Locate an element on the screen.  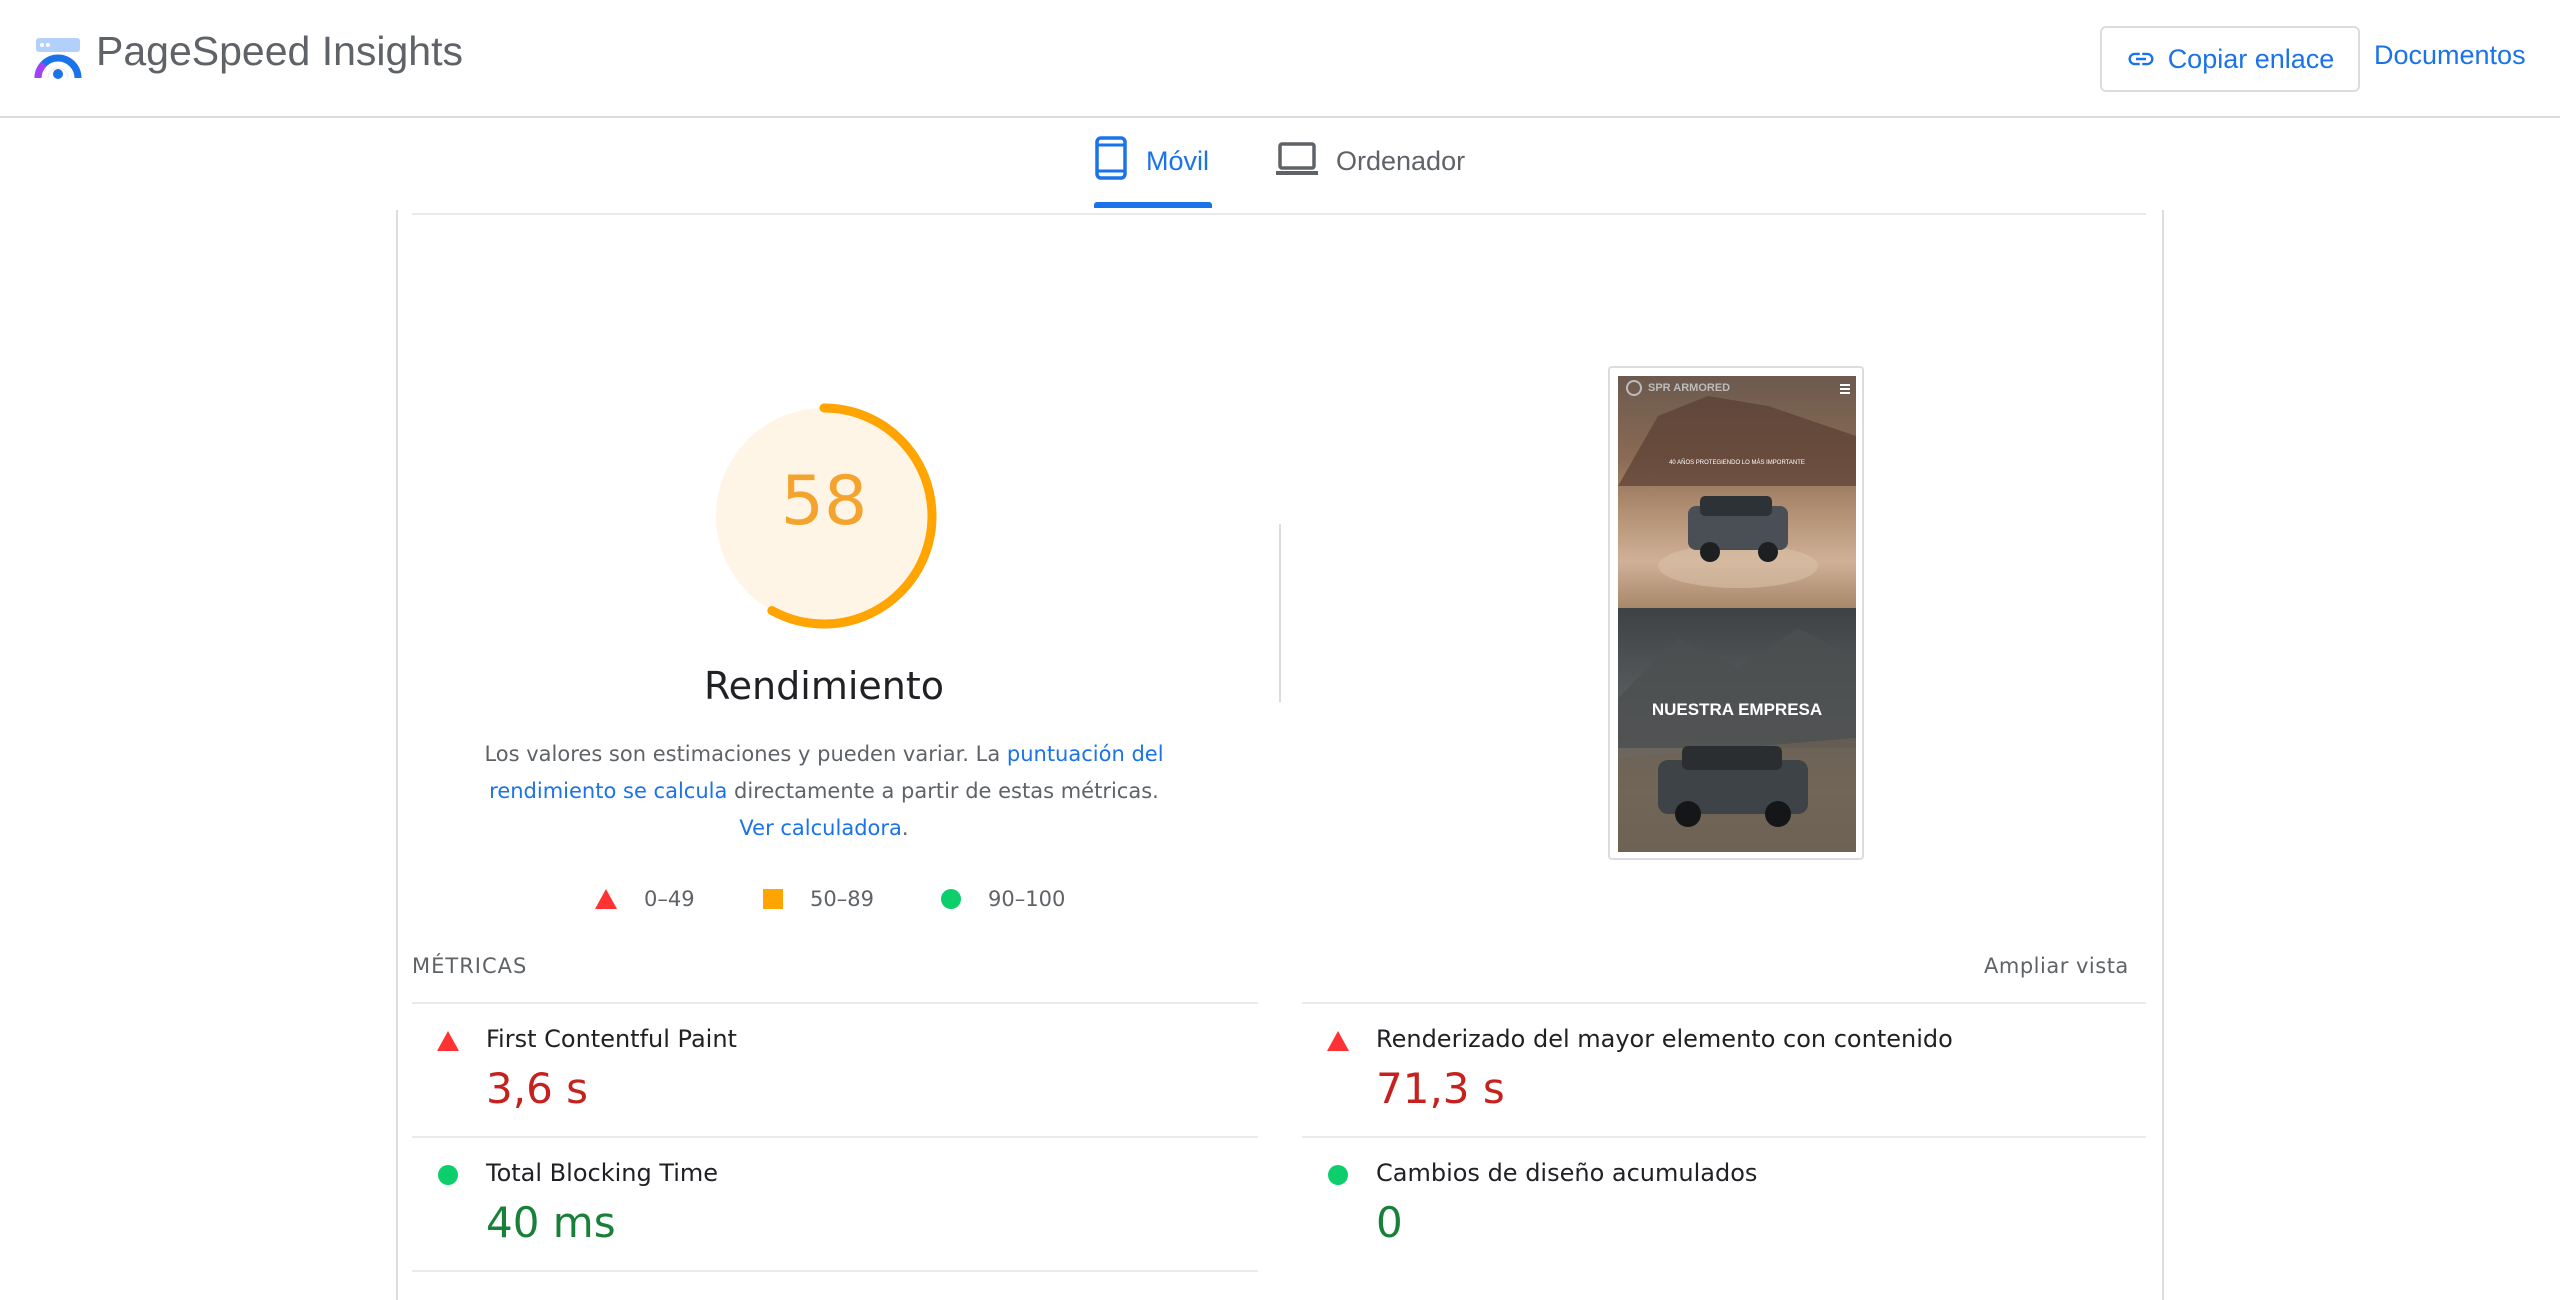
desc-text-3: . is located at coordinates (905, 828).